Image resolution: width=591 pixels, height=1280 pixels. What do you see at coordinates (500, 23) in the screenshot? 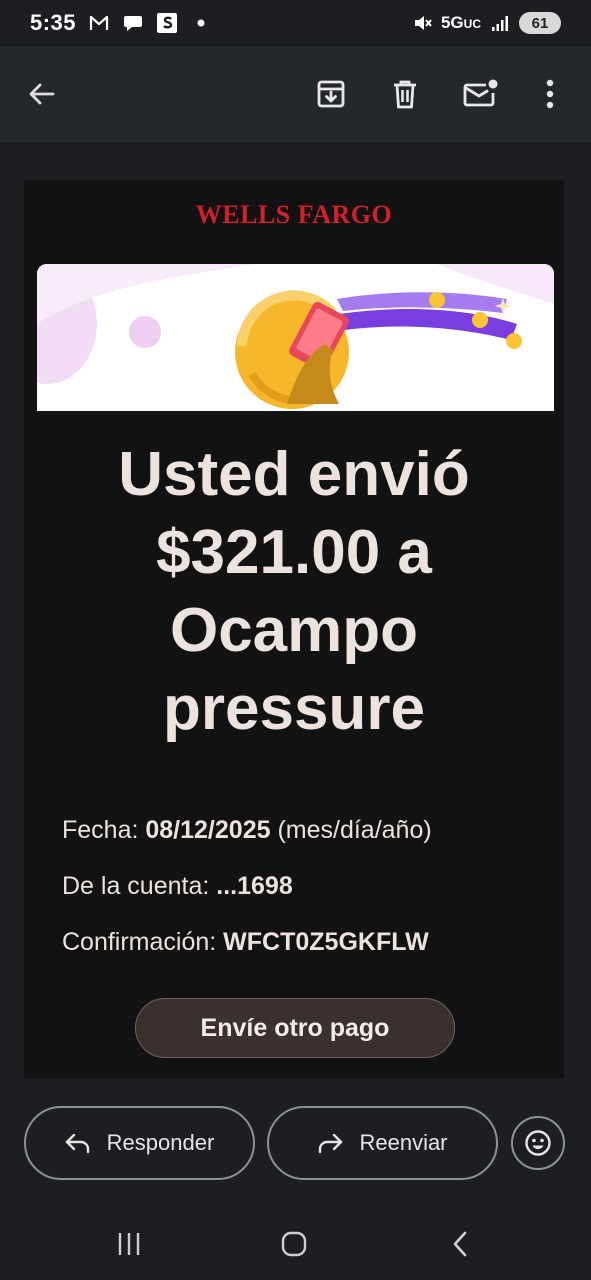
I see `signal-icon` at bounding box center [500, 23].